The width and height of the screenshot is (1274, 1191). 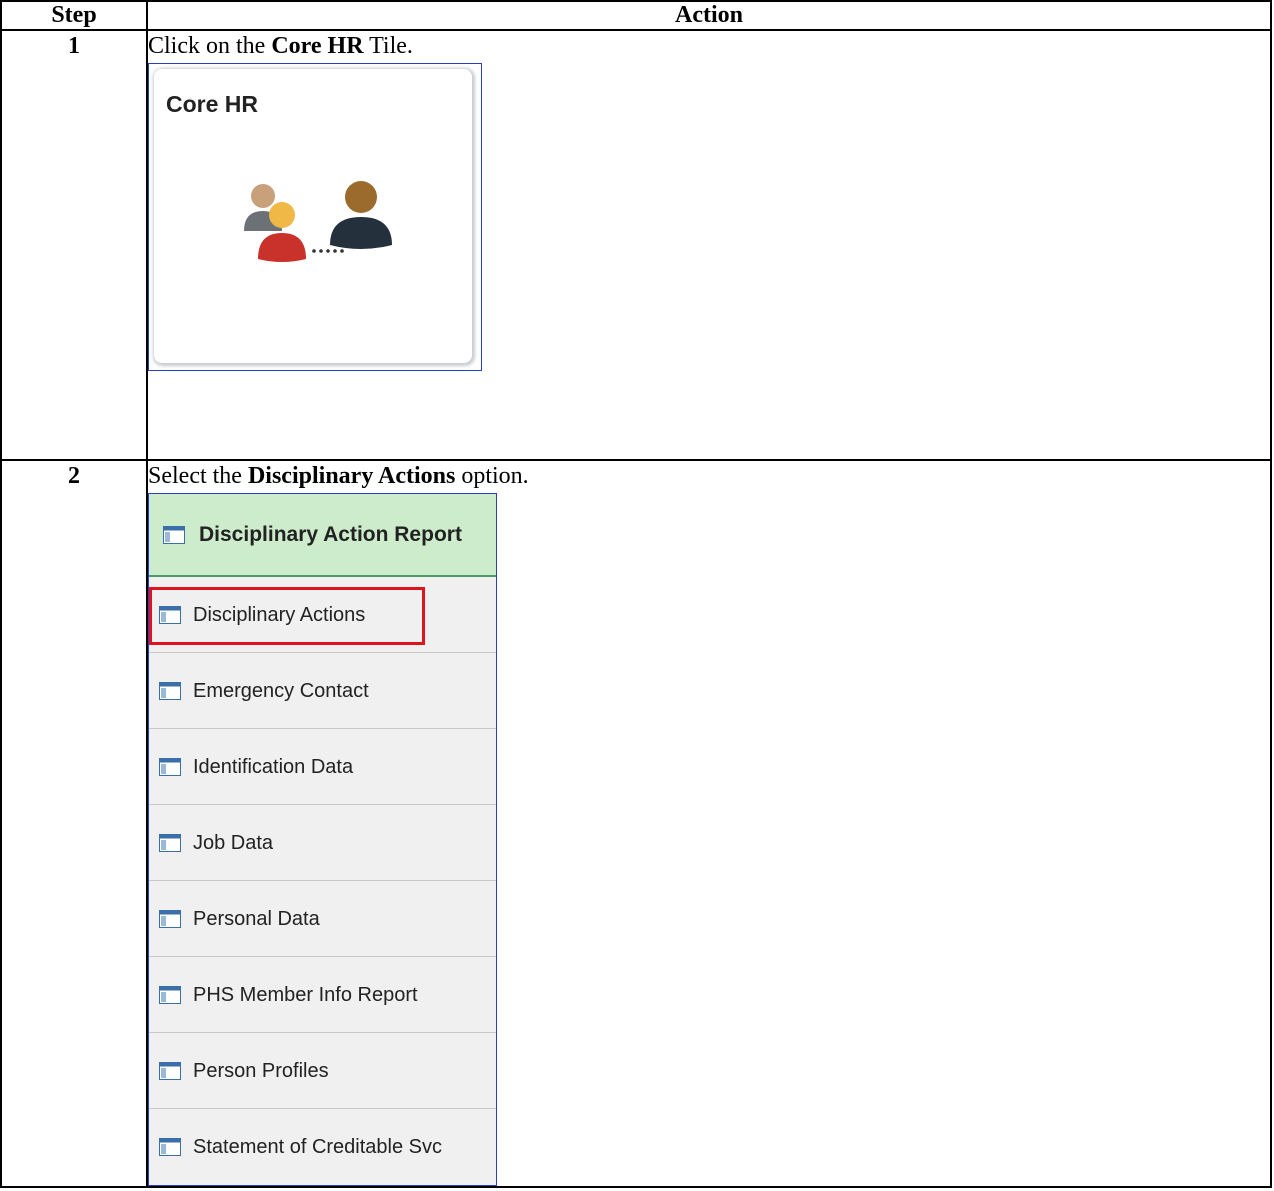 I want to click on step-instruction: Select the Disciplinary Actions option., so click(x=338, y=476).